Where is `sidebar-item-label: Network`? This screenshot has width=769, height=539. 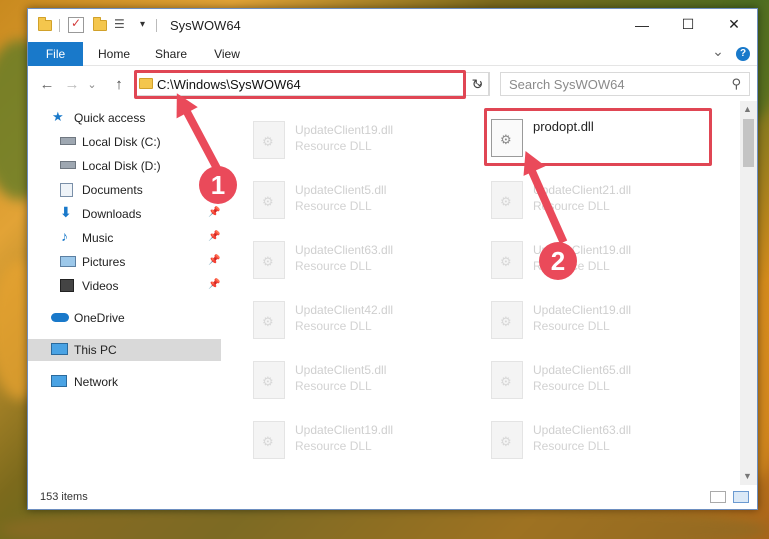
sidebar-item-label: Network is located at coordinates (96, 382).